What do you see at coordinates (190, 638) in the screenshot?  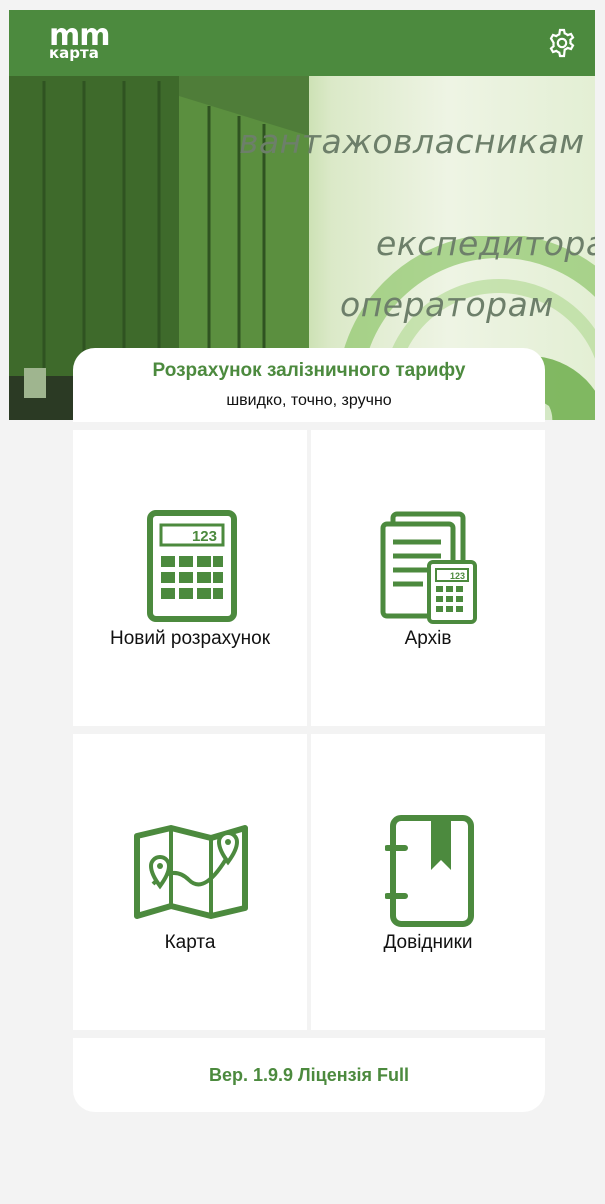 I see `new-calculation-label: Новий розрахунок` at bounding box center [190, 638].